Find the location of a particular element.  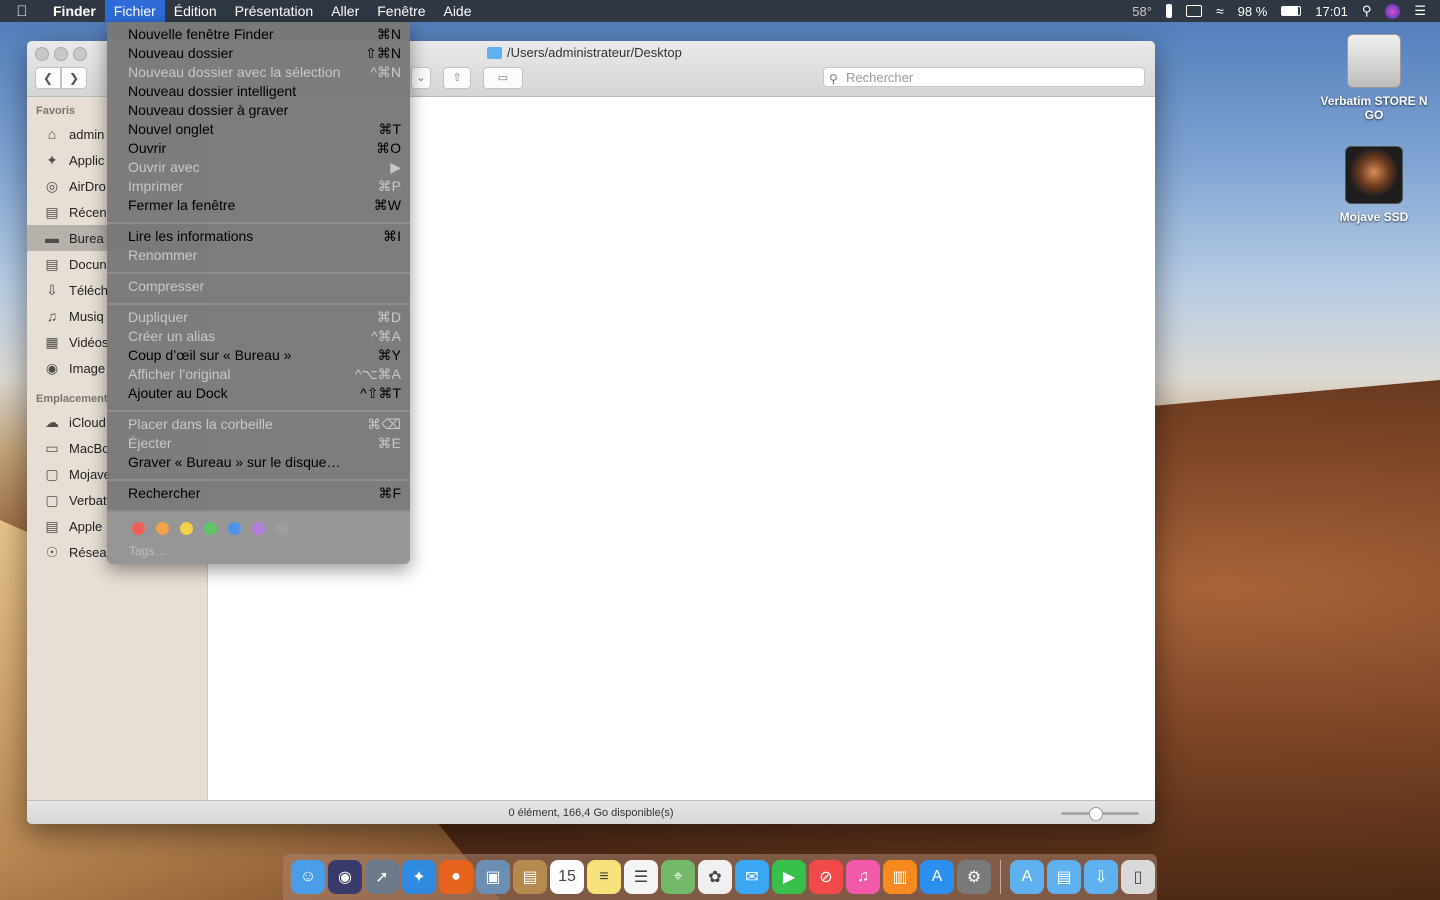

menu-item-shortcut: ⇧⌘N is located at coordinates (383, 53).